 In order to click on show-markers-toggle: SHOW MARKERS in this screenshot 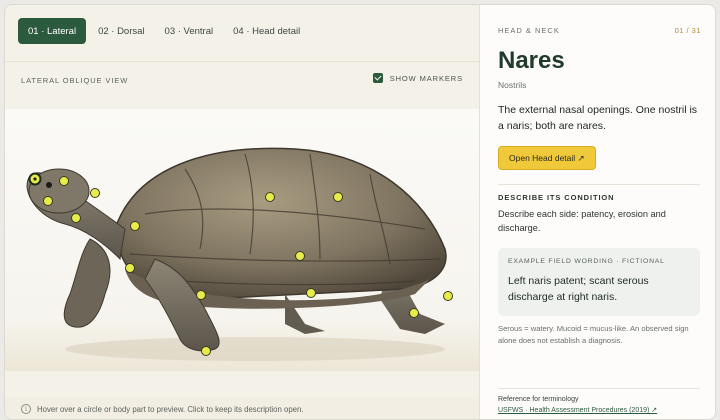, I will do `click(417, 78)`.